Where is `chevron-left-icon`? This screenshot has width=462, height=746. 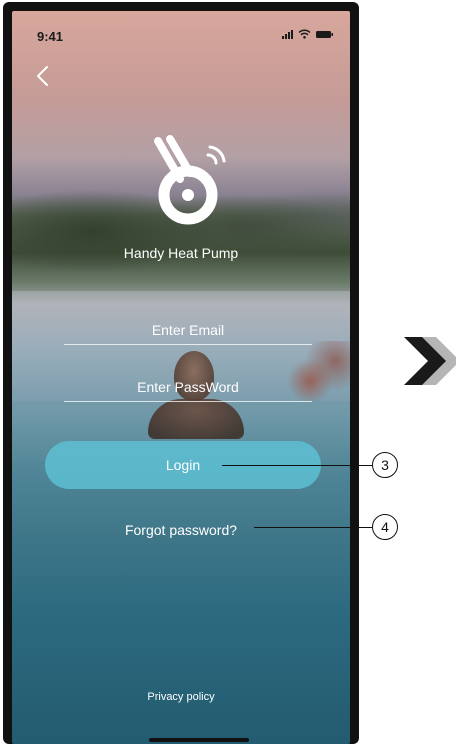
chevron-left-icon is located at coordinates (42, 76).